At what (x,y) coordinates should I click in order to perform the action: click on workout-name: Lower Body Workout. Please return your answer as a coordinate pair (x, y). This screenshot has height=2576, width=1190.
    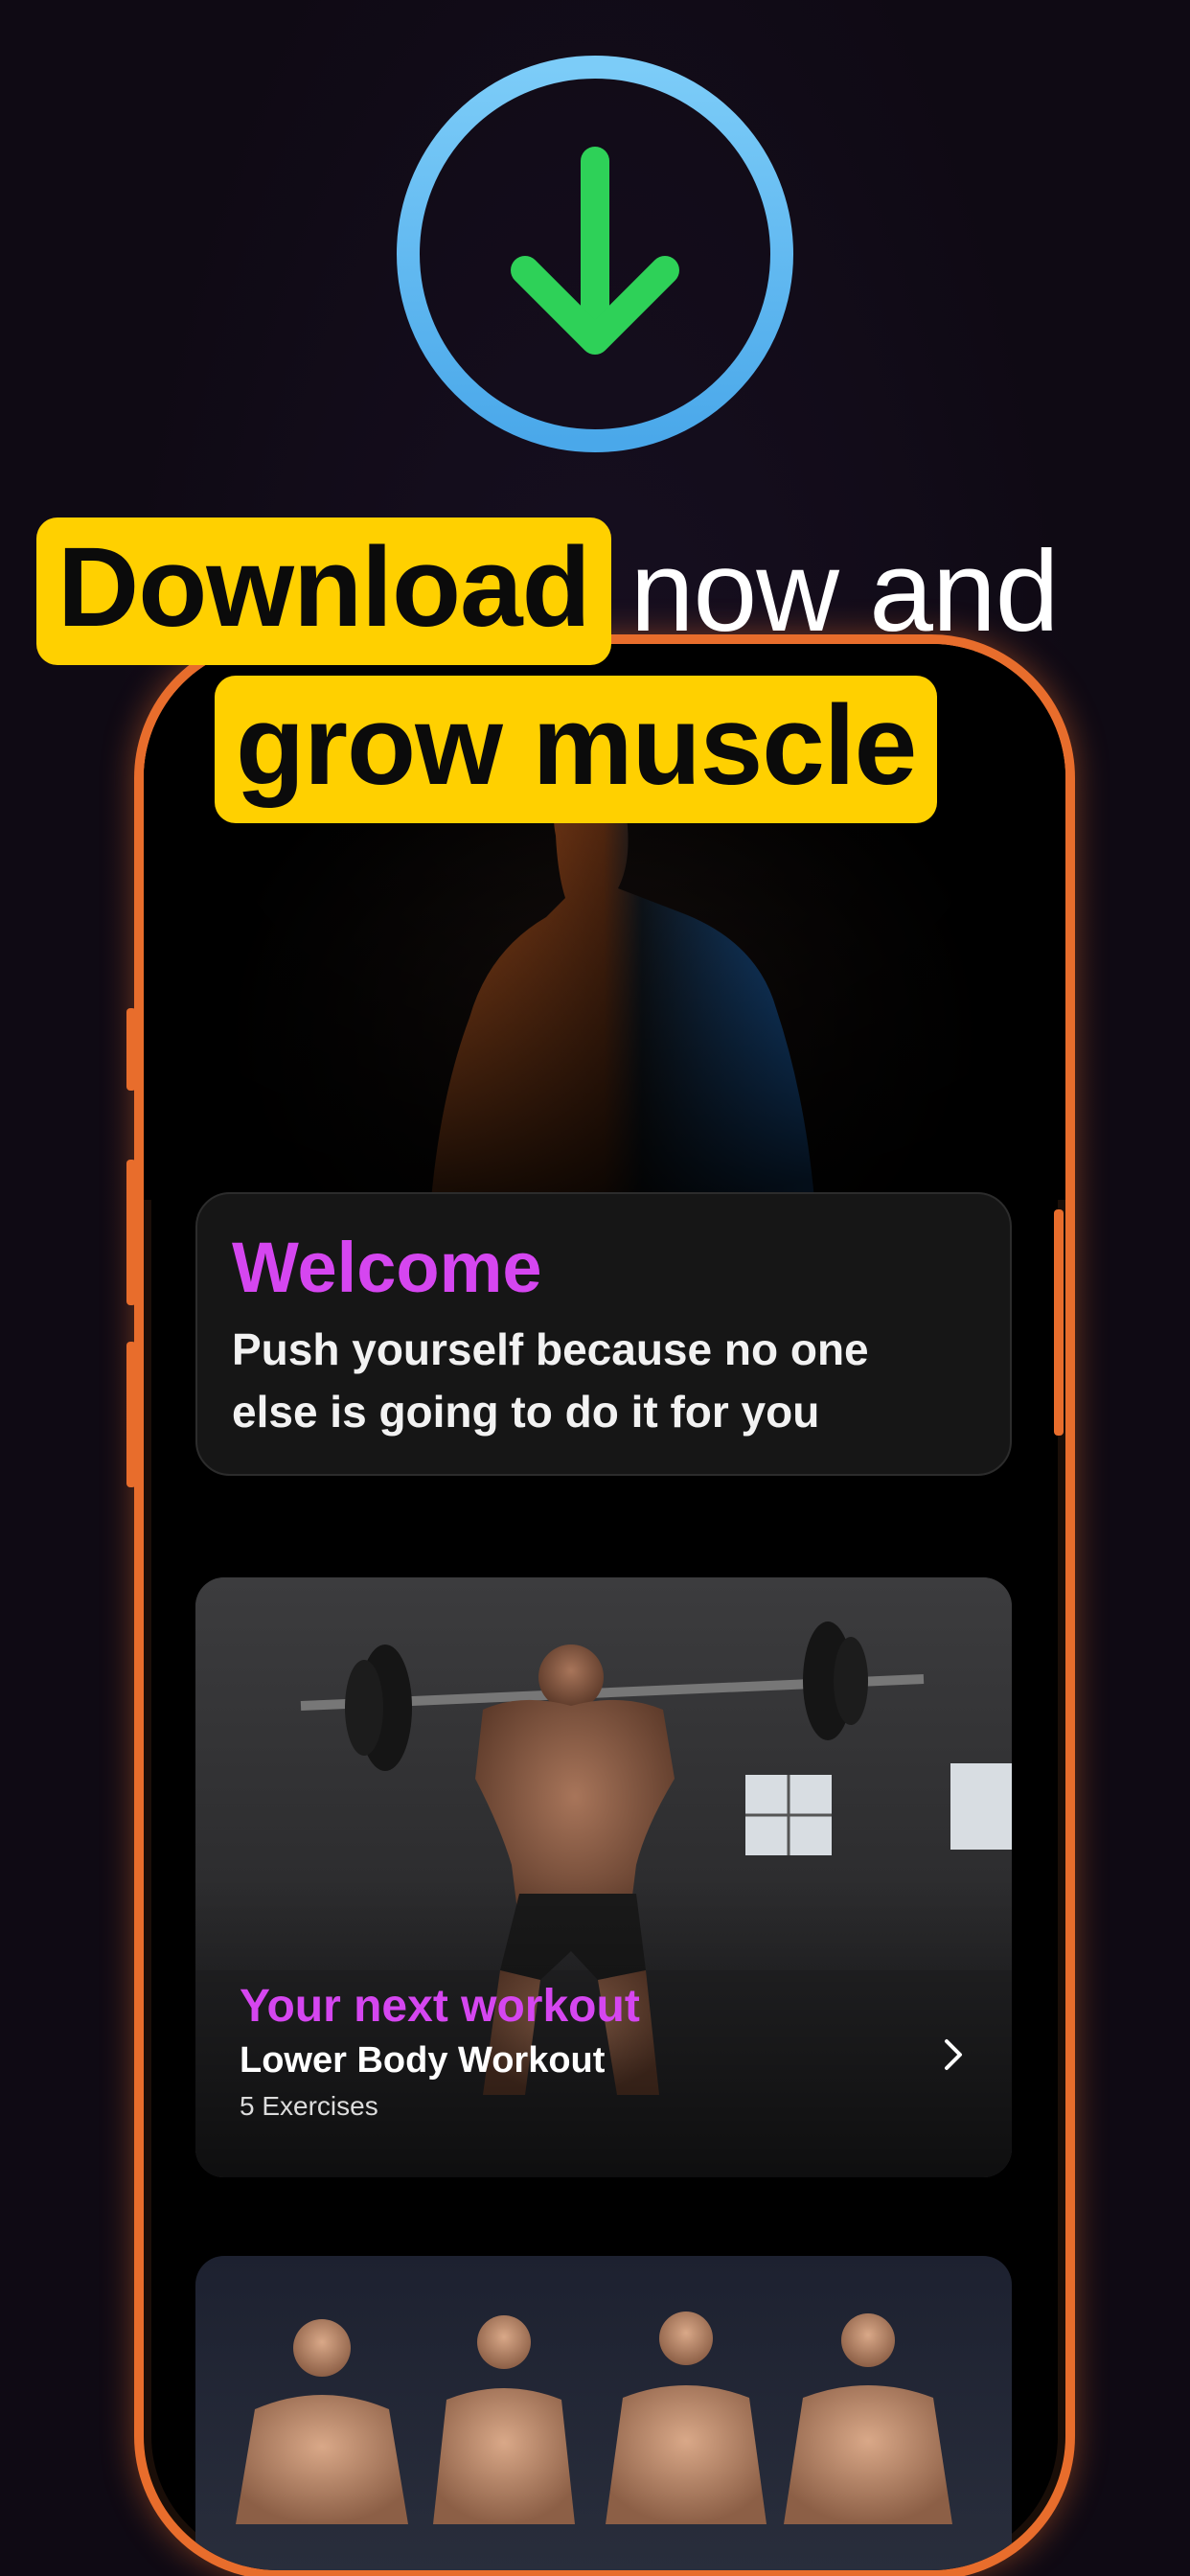
    Looking at the image, I should click on (423, 2060).